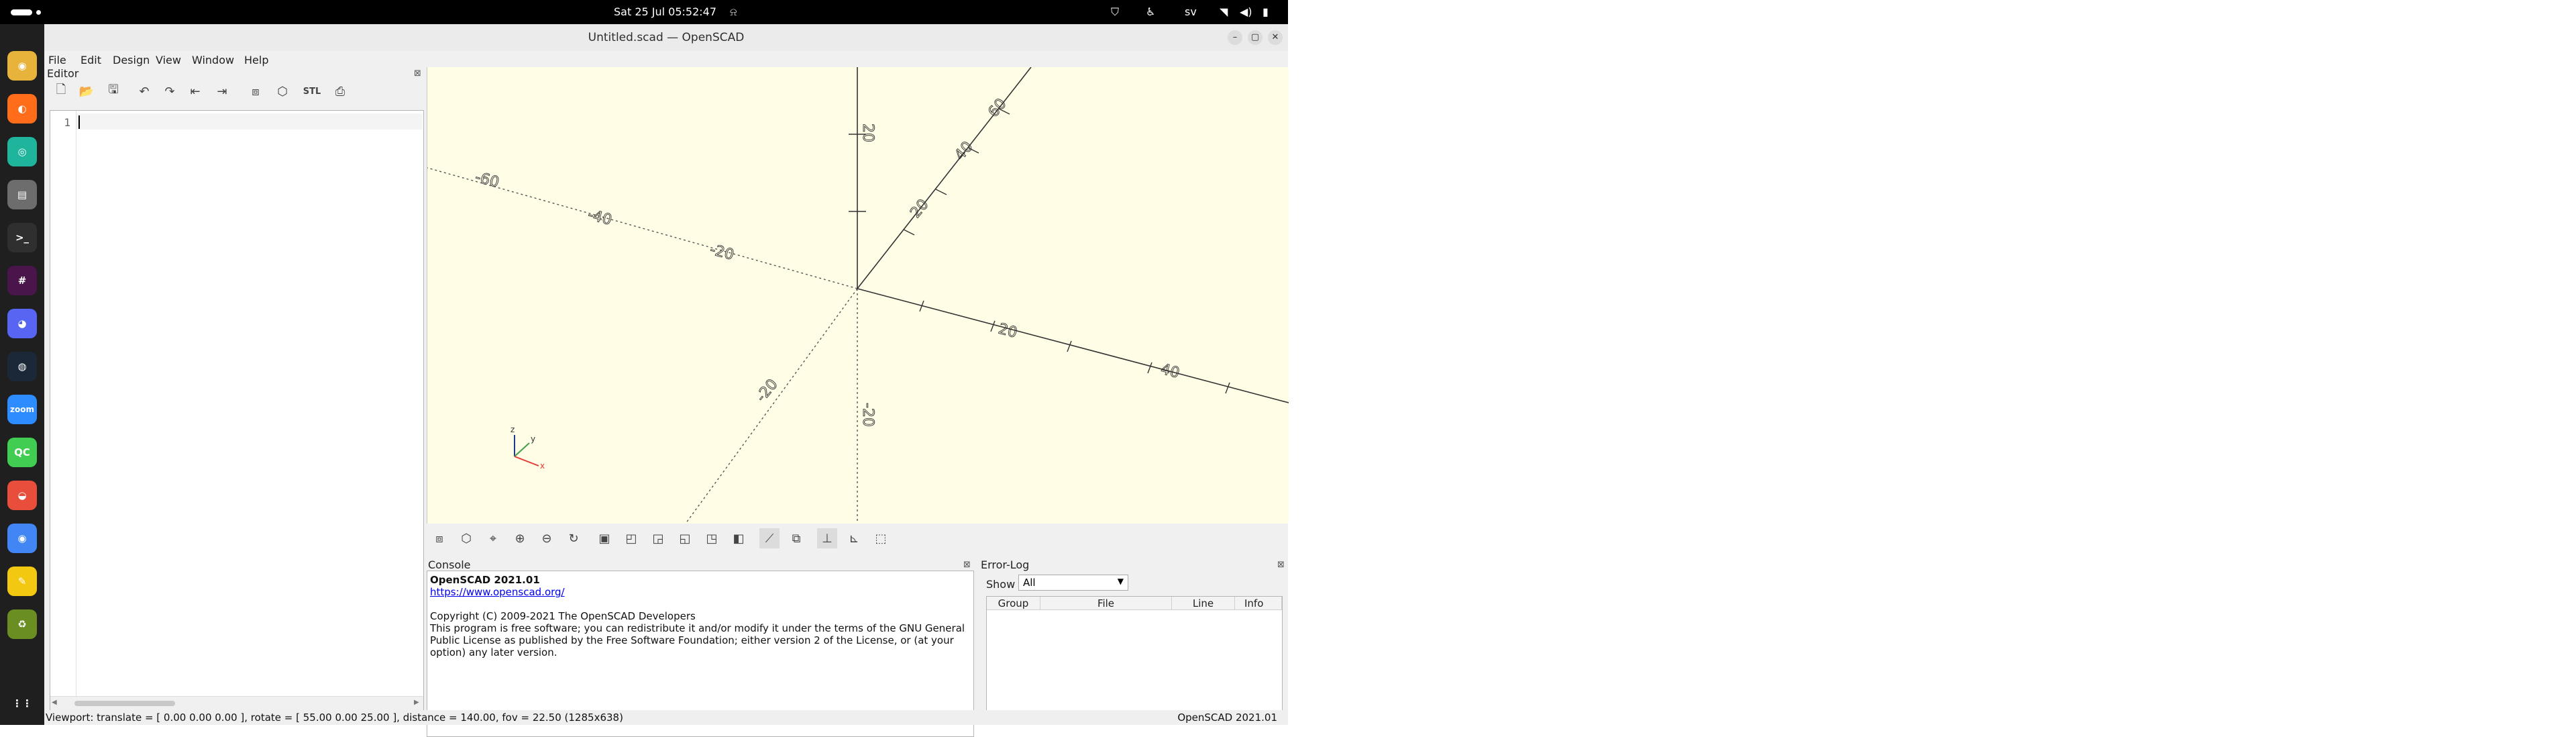 The width and height of the screenshot is (2576, 737). Describe the element at coordinates (170, 91) in the screenshot. I see `redo-icon: ↷` at that location.